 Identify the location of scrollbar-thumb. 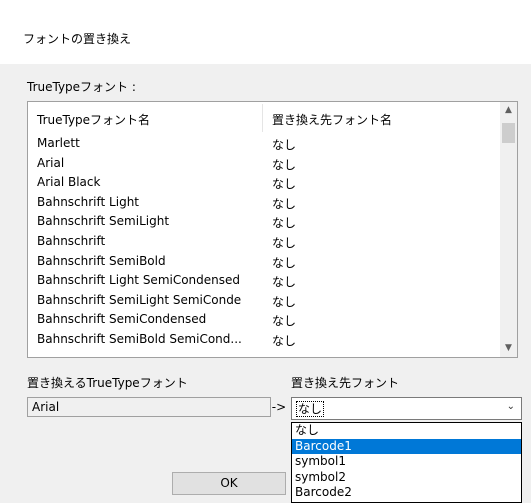
(508, 133).